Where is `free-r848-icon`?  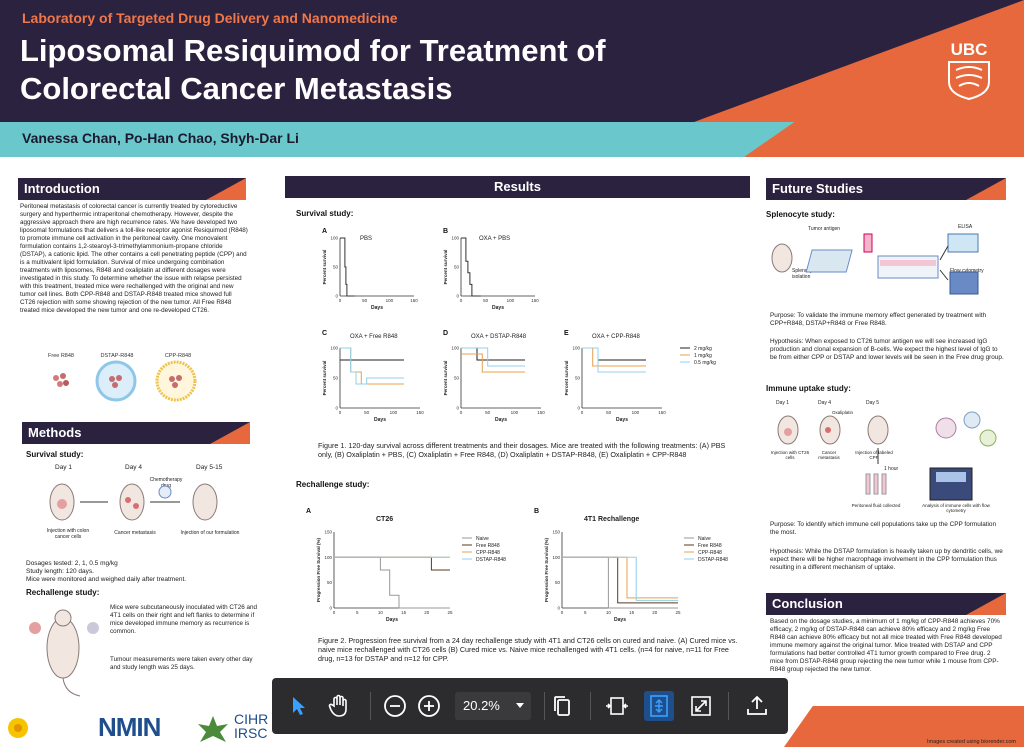
free-r848-icon is located at coordinates (61, 380).